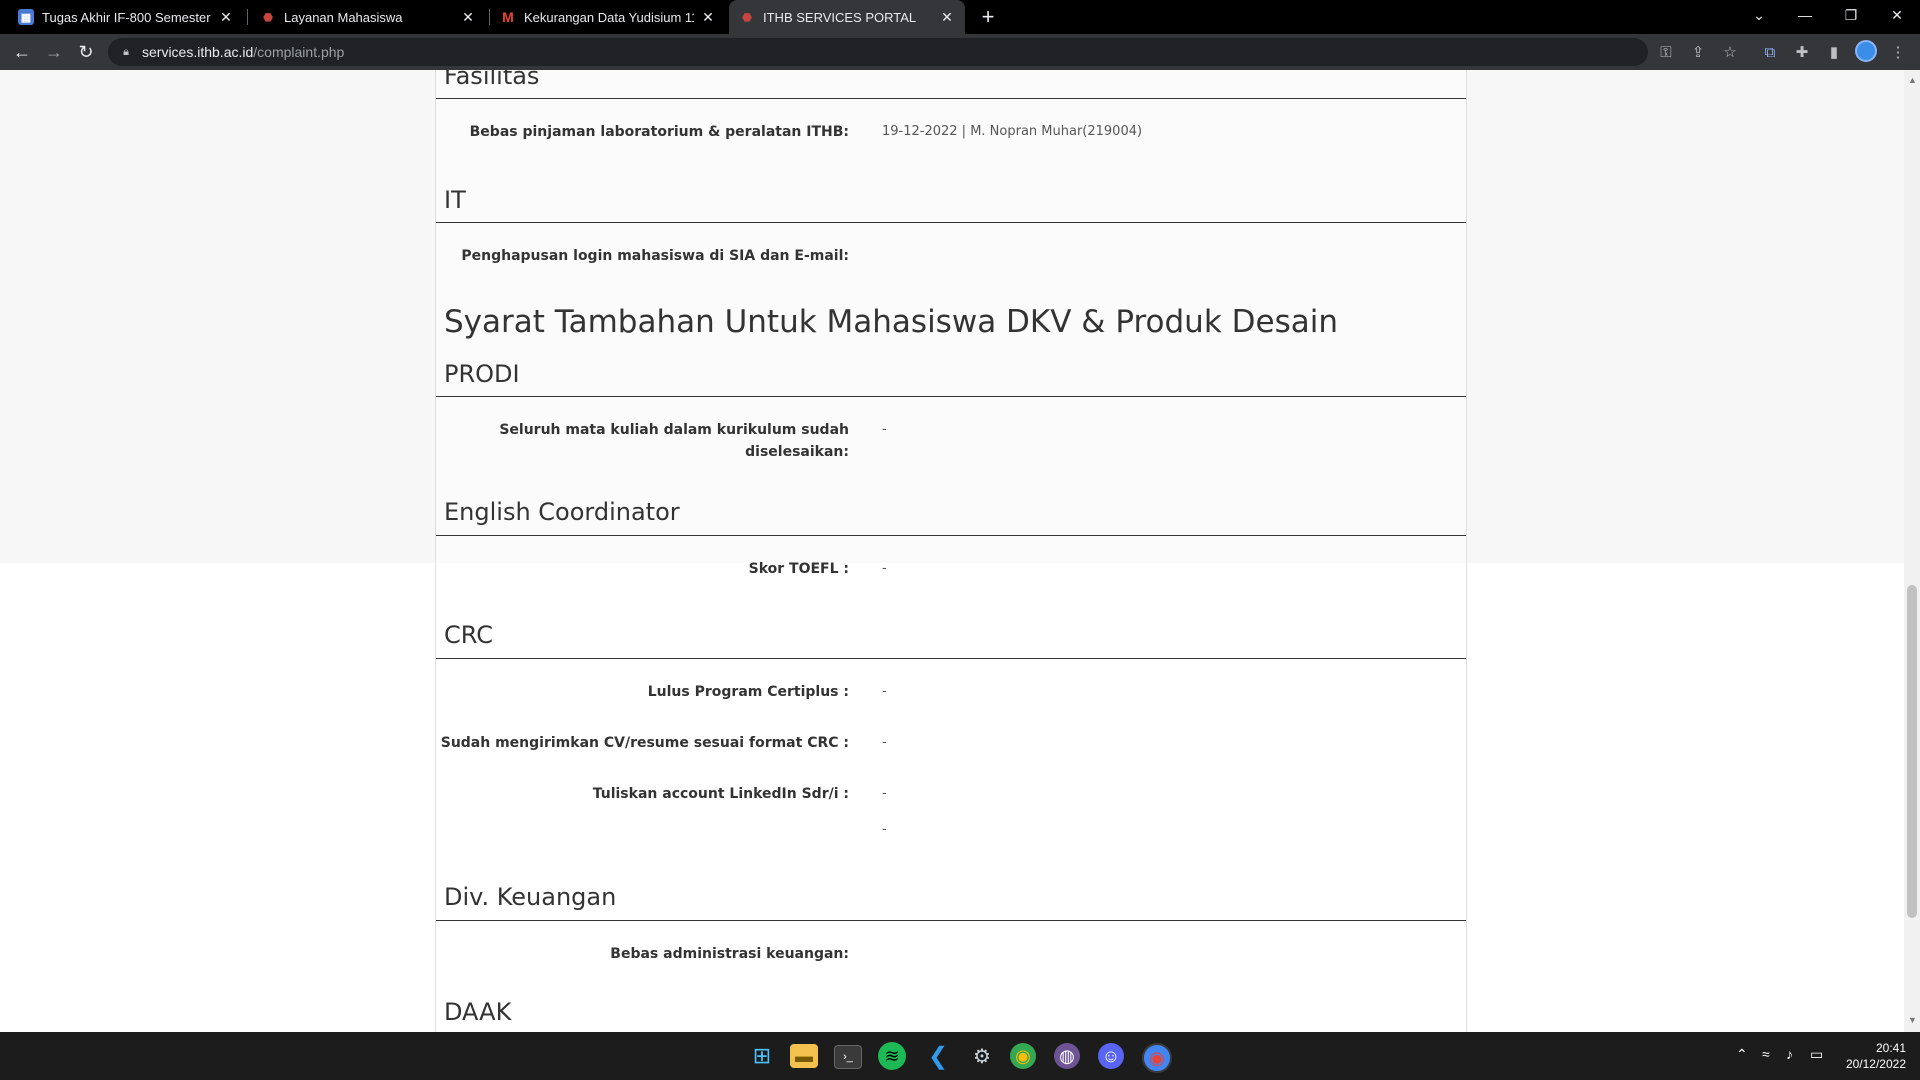 This screenshot has height=1080, width=1920. I want to click on lock-icon: 🔒︎, so click(126, 52).